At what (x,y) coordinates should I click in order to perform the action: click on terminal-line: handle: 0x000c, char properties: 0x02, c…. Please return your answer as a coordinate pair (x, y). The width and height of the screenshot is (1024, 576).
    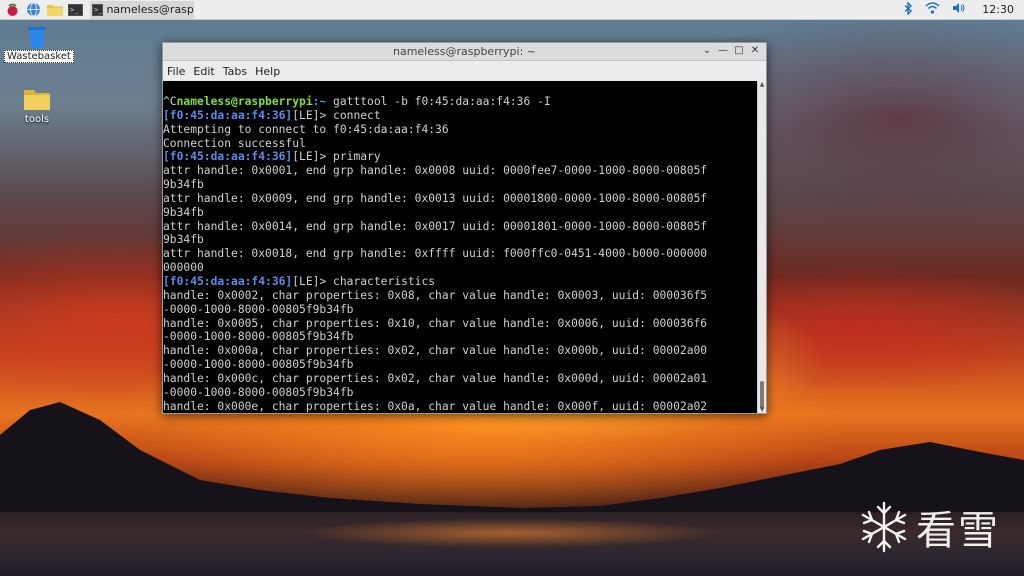
    Looking at the image, I should click on (435, 378).